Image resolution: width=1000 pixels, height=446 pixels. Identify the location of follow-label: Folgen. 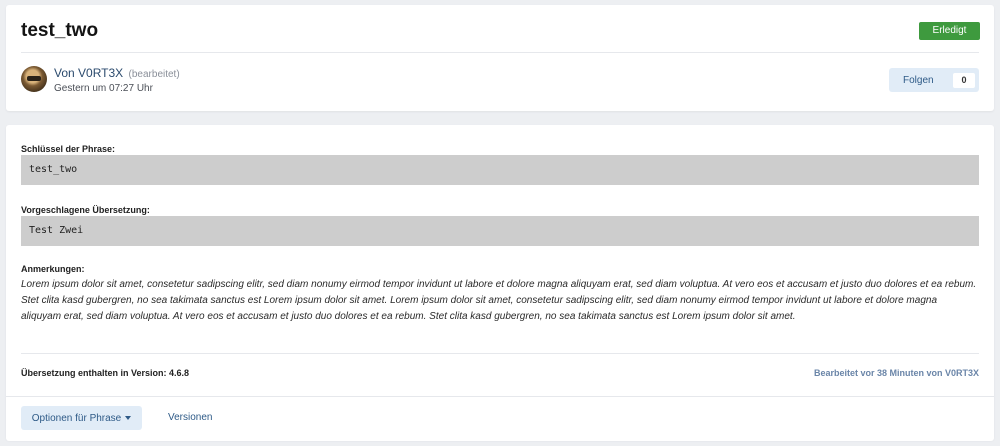
(918, 80).